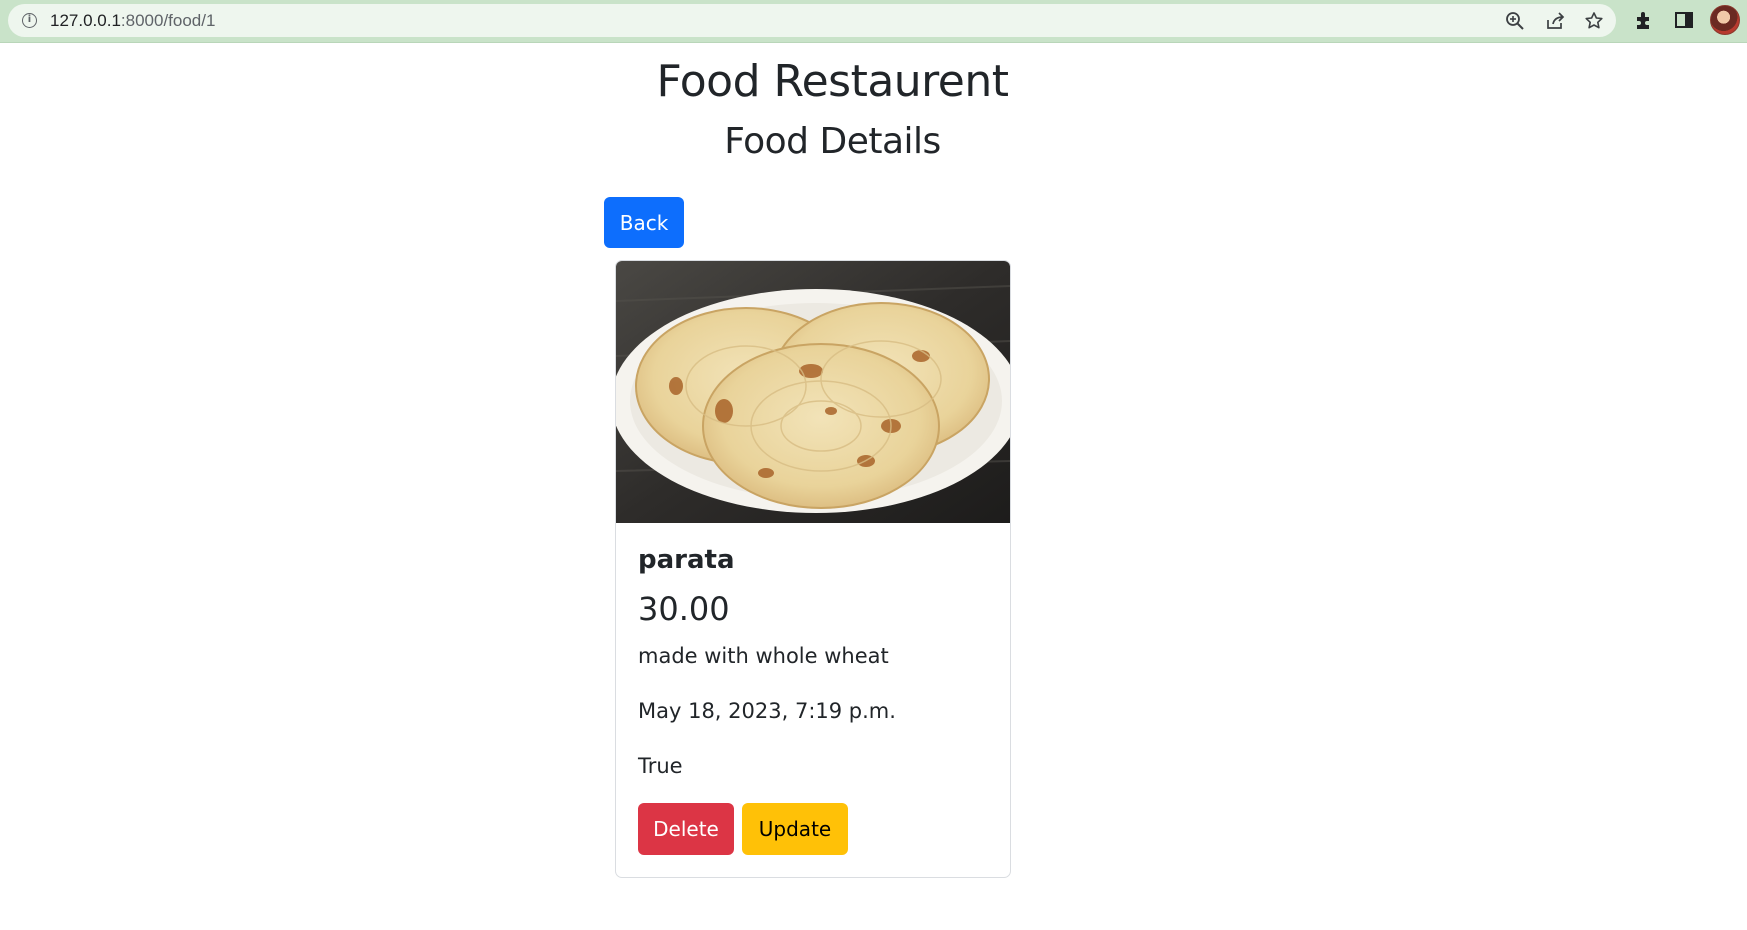 Image resolution: width=1747 pixels, height=930 pixels. What do you see at coordinates (168, 20) in the screenshot?
I see `url-path: :8000/food/1` at bounding box center [168, 20].